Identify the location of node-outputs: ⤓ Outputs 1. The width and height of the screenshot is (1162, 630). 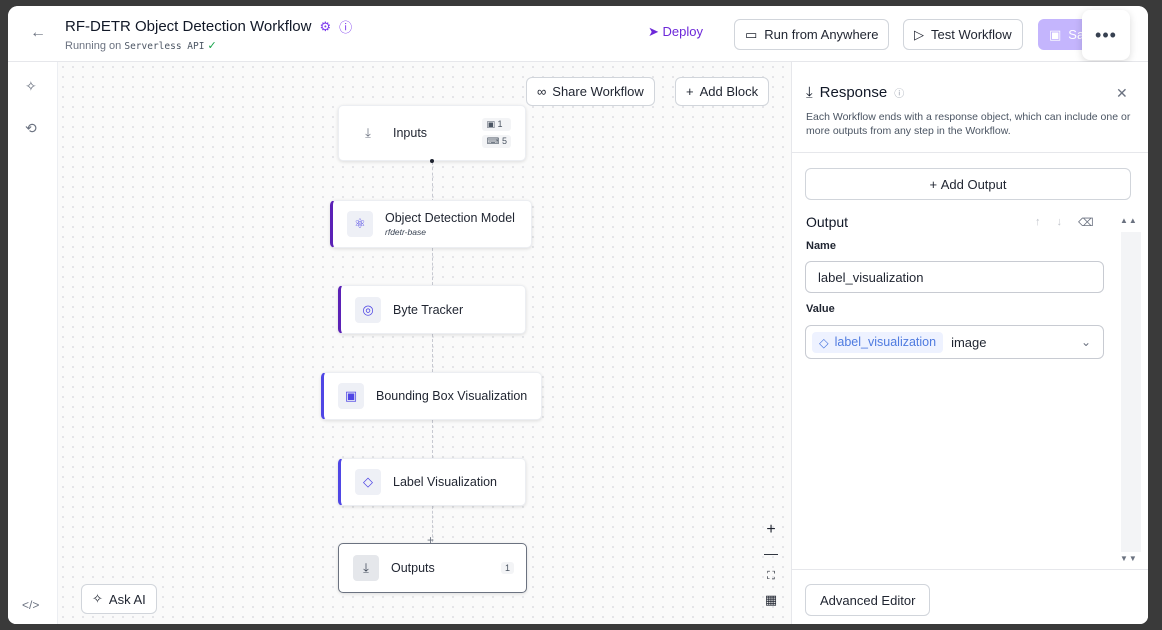
(432, 568).